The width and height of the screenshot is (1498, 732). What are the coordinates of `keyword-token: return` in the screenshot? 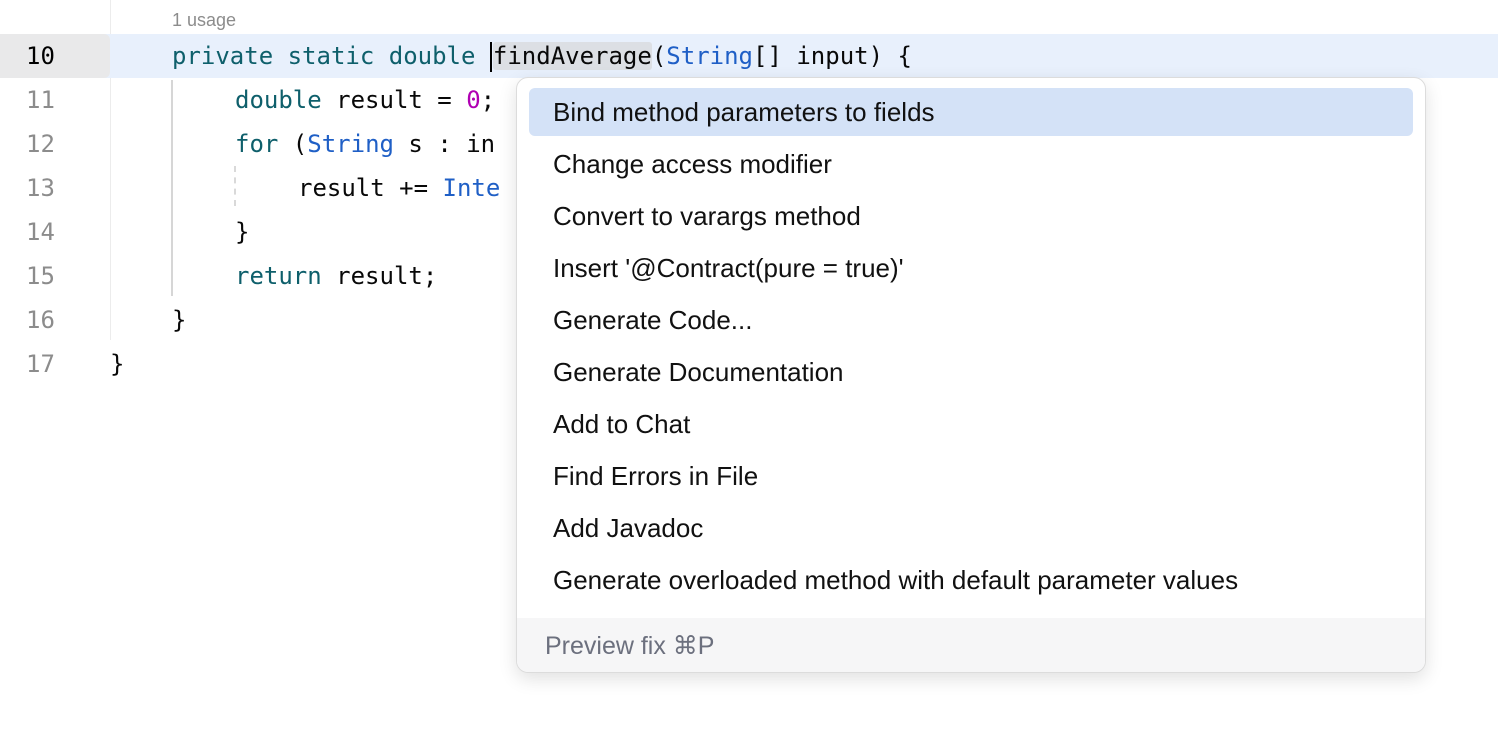 It's located at (278, 276).